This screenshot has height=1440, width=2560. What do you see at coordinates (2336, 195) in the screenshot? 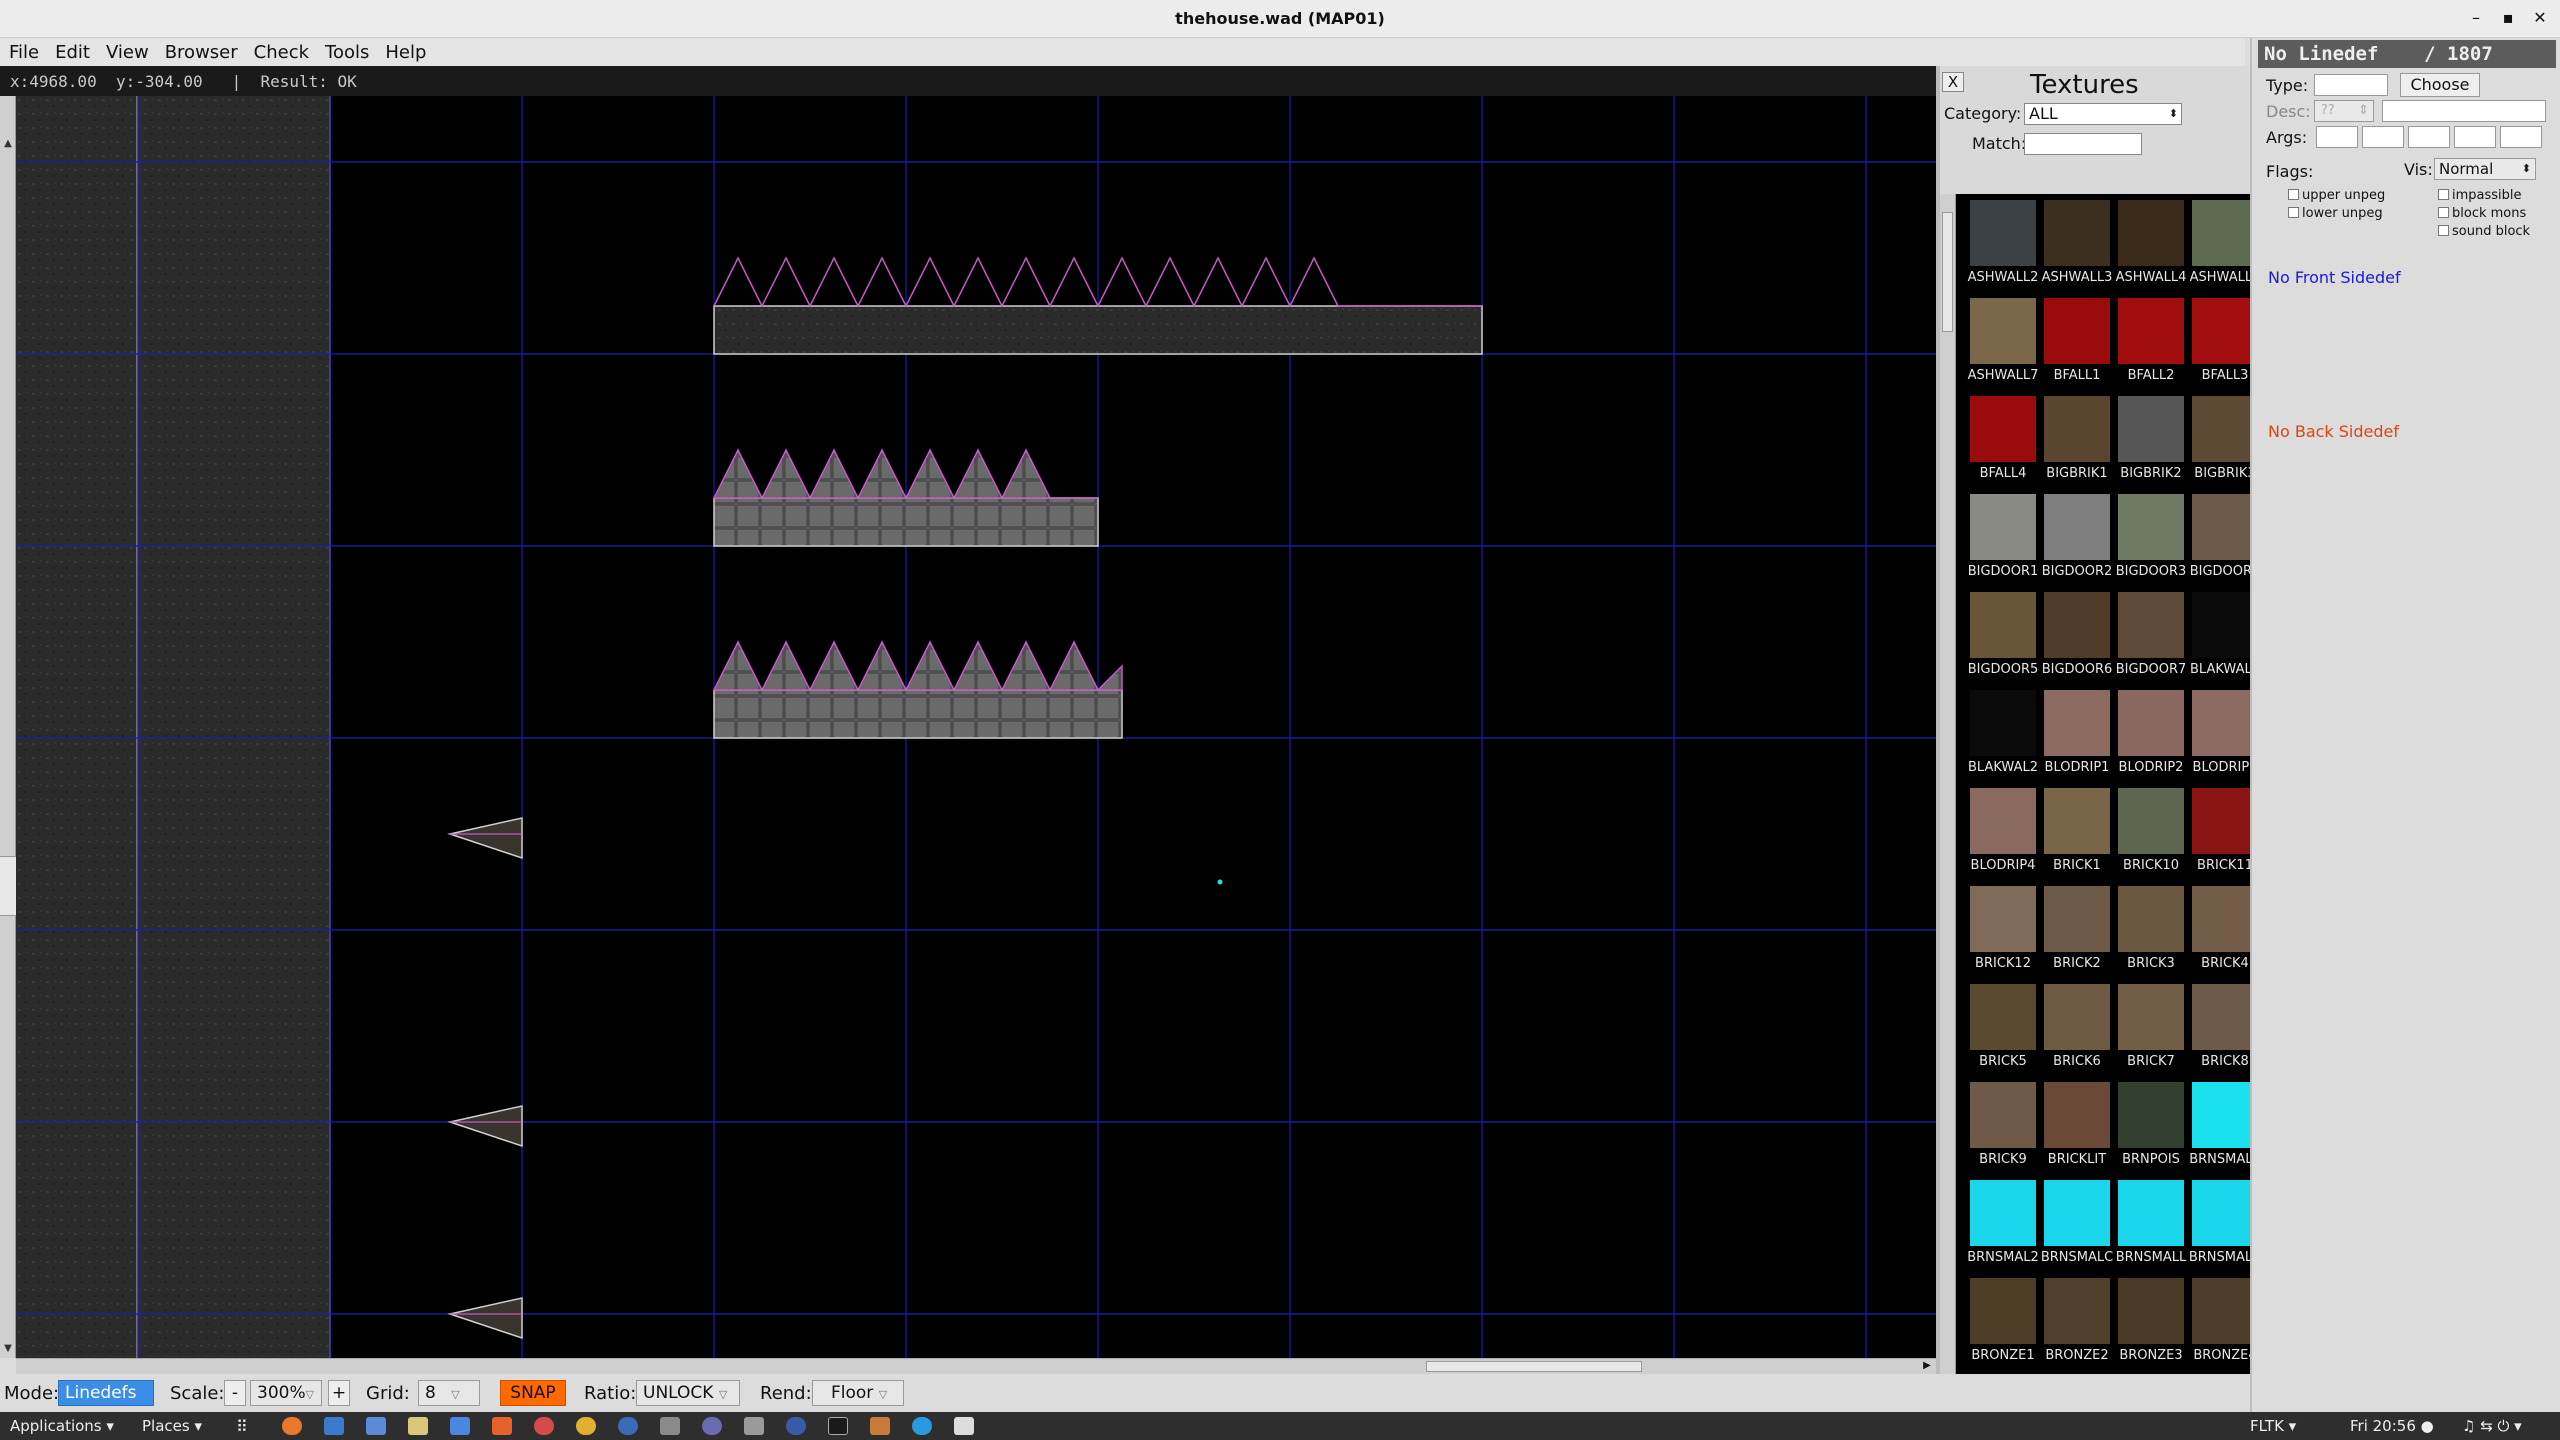
I see `flag-upper-unpeg: upper unpeg` at bounding box center [2336, 195].